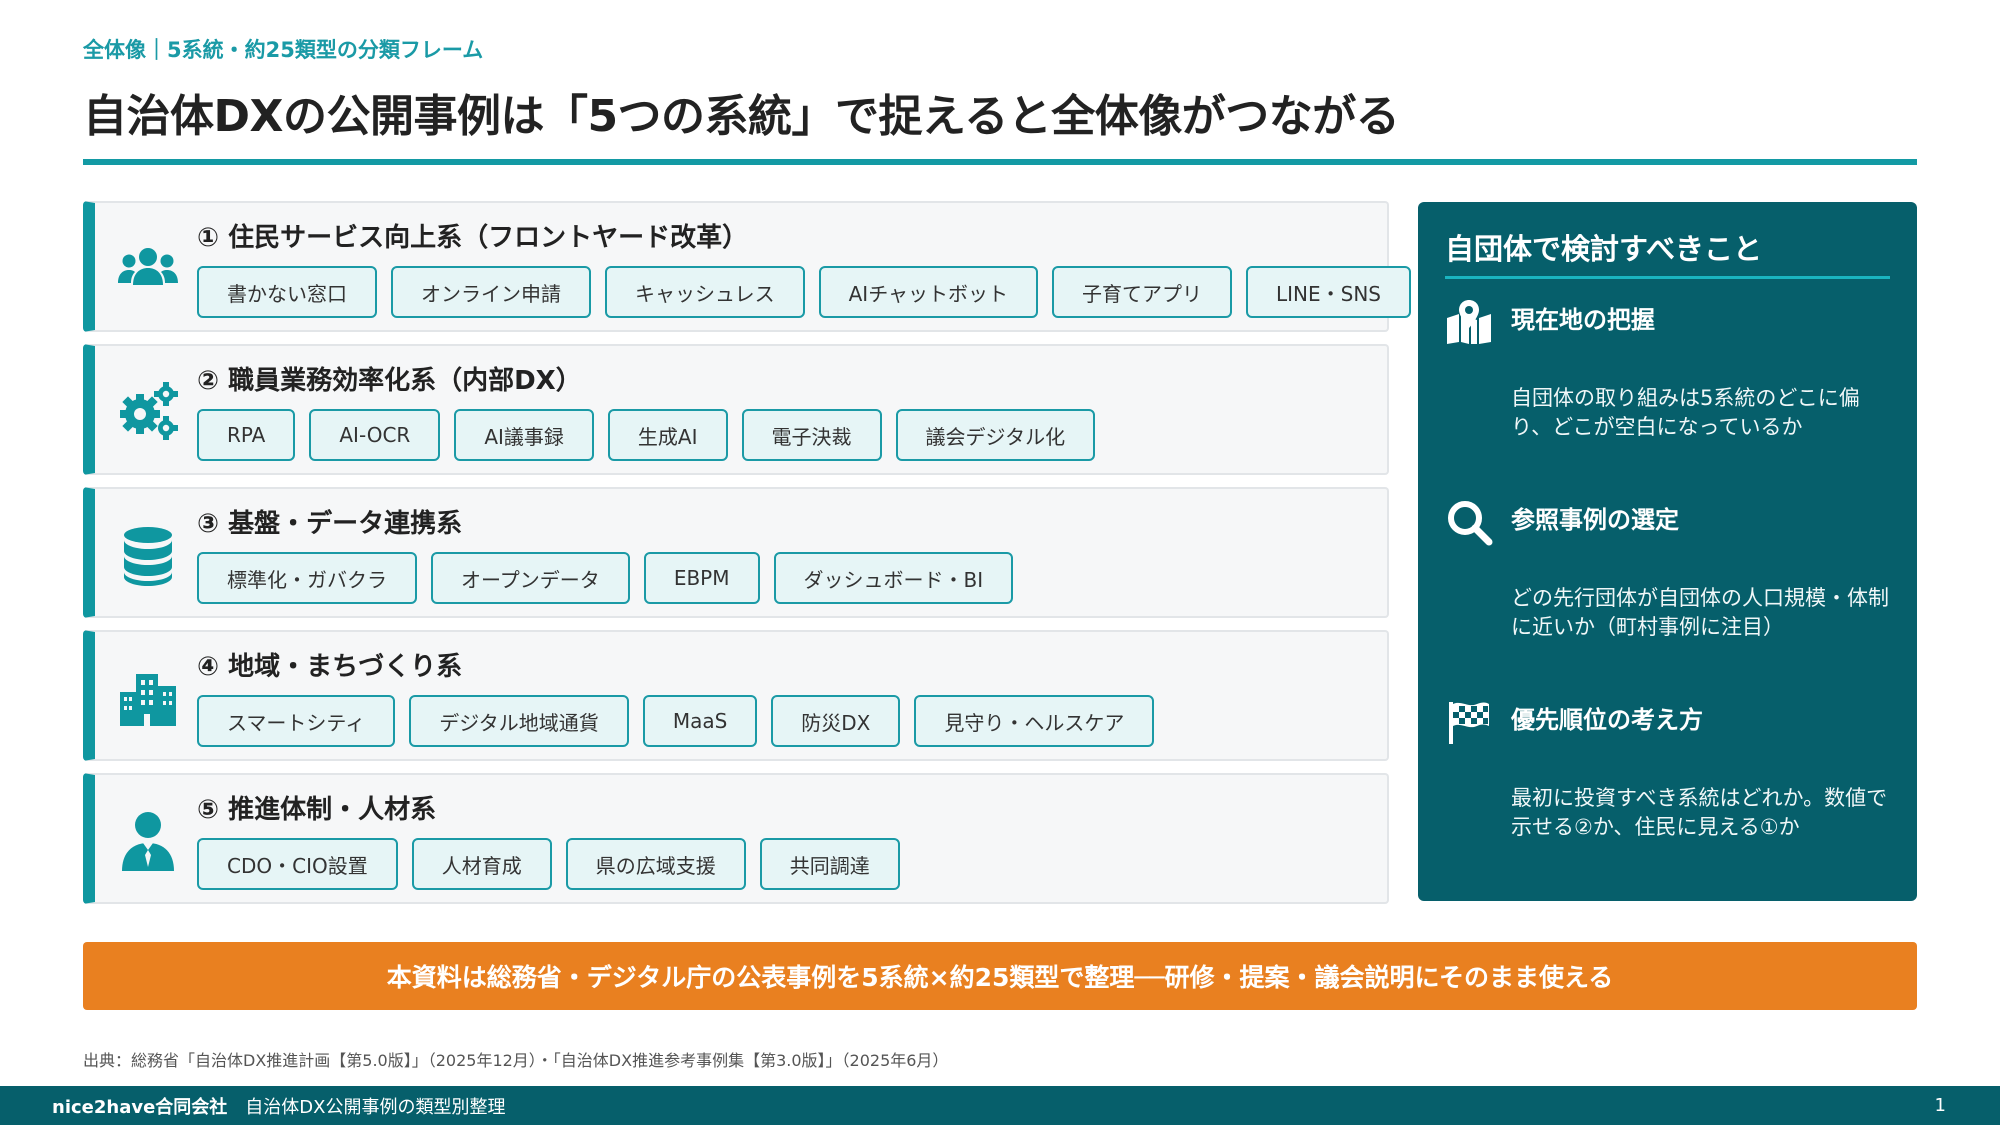 This screenshot has width=2000, height=1125. Describe the element at coordinates (1034, 721) in the screenshot. I see `category-tag: 見守り・ヘルスケア` at that location.